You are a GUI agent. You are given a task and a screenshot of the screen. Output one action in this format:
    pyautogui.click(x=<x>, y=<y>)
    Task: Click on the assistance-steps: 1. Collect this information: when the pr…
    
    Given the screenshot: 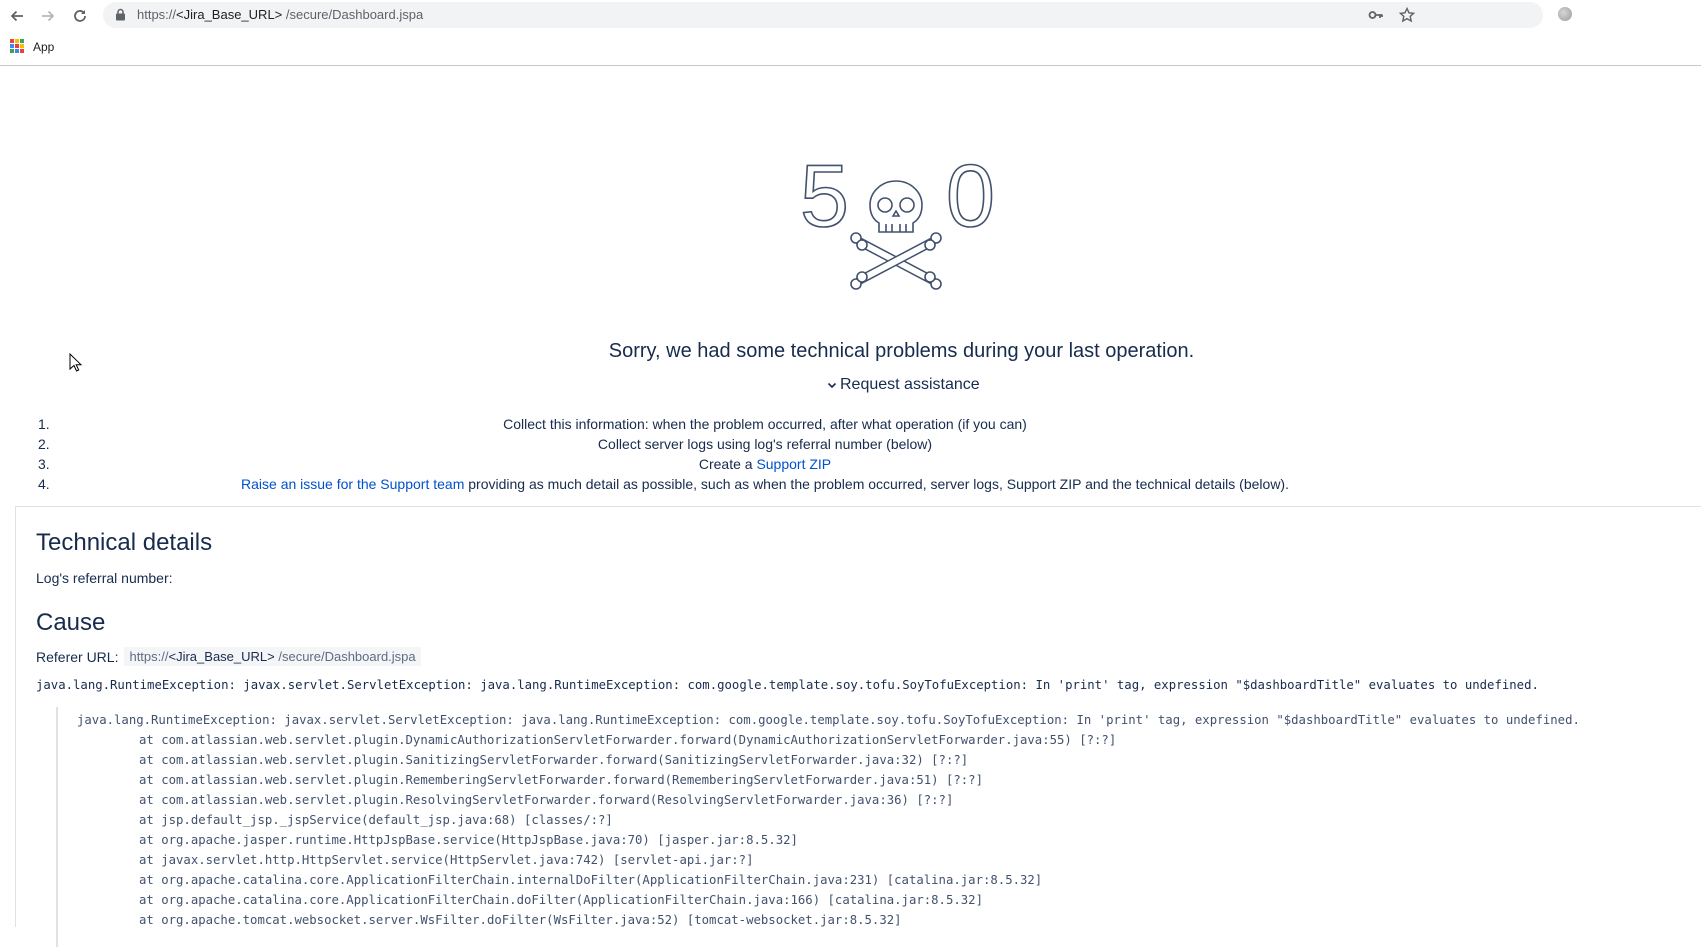 What is the action you would take?
    pyautogui.click(x=850, y=454)
    